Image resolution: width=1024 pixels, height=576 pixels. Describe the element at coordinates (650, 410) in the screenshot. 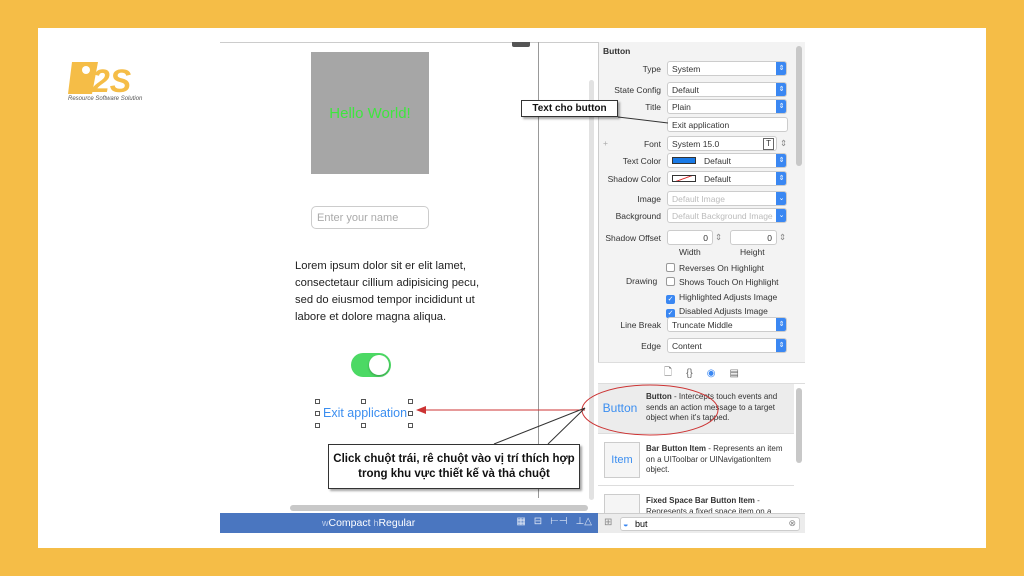

I see `highlight-ellipse` at that location.